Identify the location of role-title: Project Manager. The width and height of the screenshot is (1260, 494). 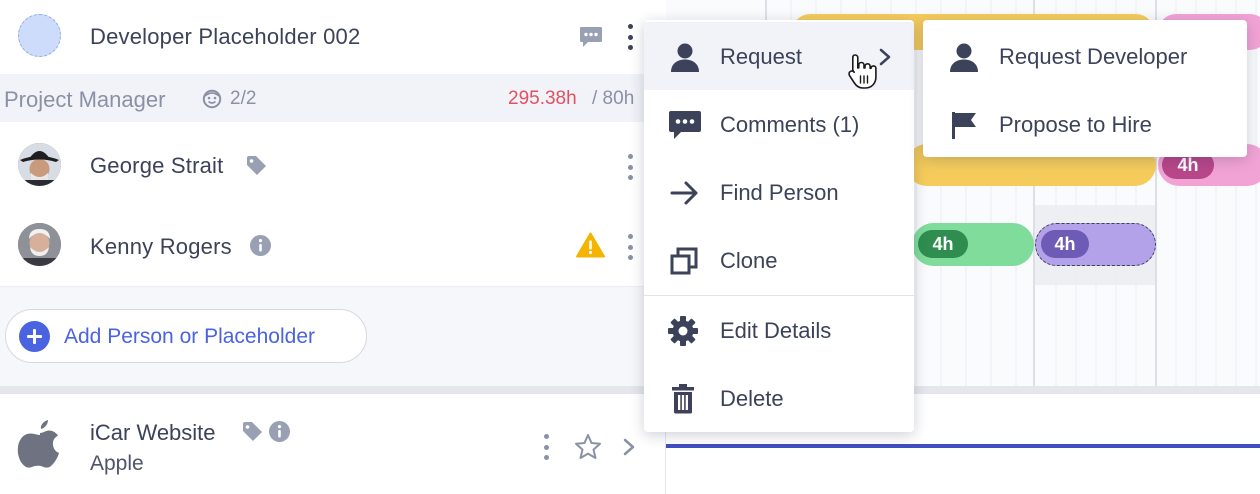
(85, 99).